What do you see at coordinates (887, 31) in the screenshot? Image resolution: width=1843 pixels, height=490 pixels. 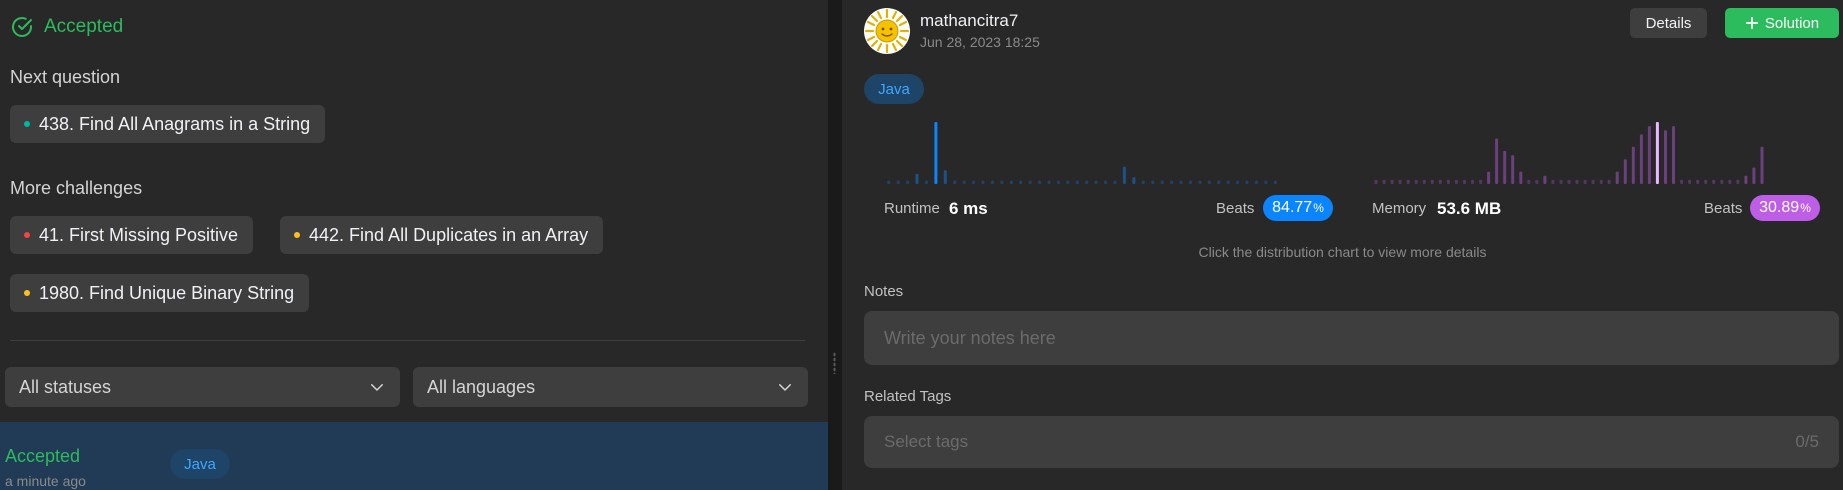 I see `avatar` at bounding box center [887, 31].